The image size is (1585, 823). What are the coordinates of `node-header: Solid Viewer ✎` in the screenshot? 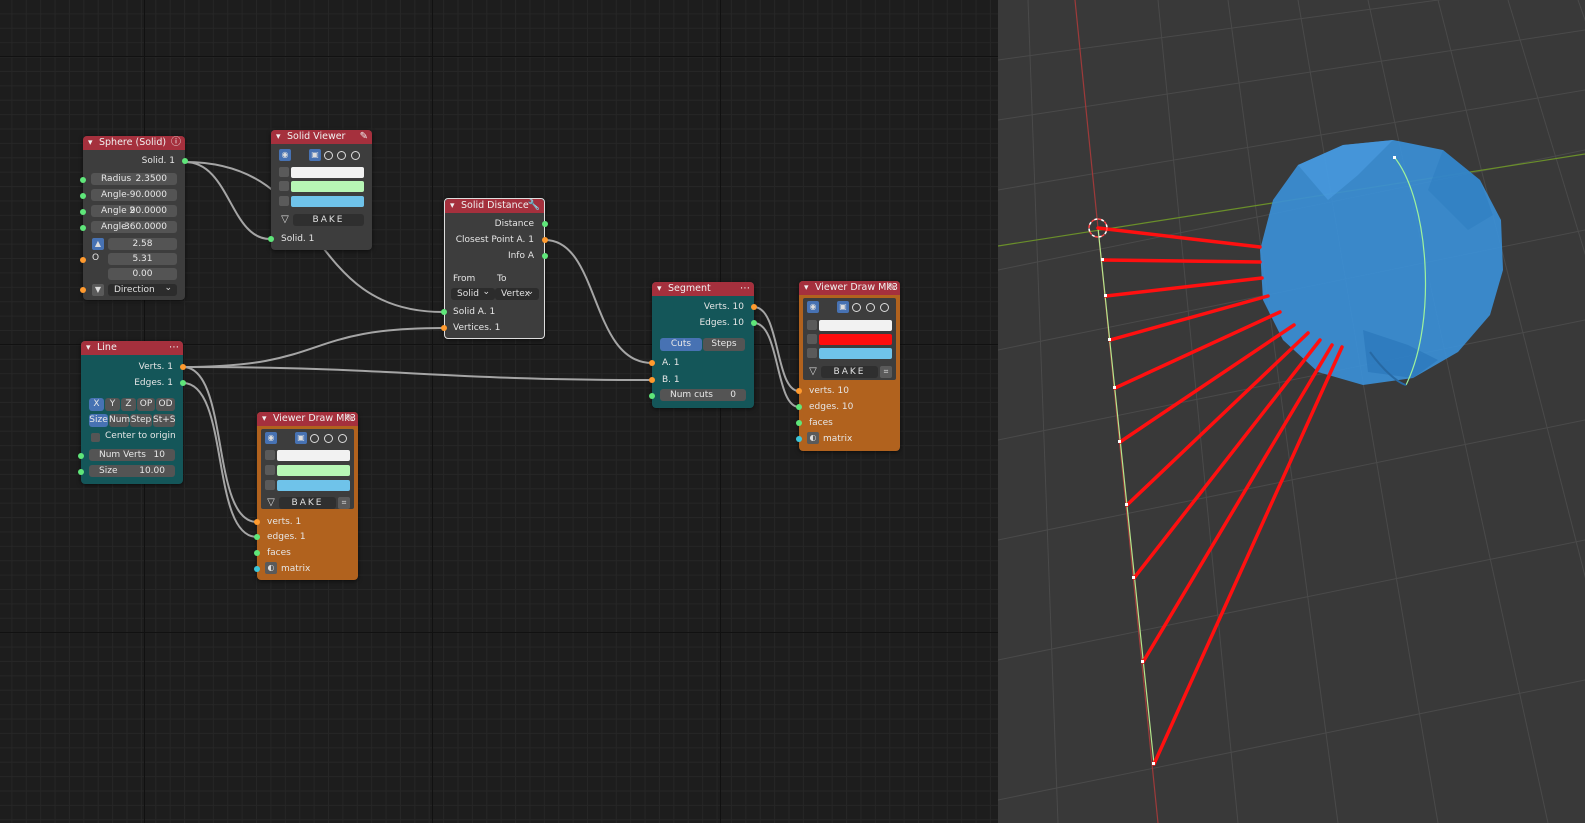 It's located at (321, 137).